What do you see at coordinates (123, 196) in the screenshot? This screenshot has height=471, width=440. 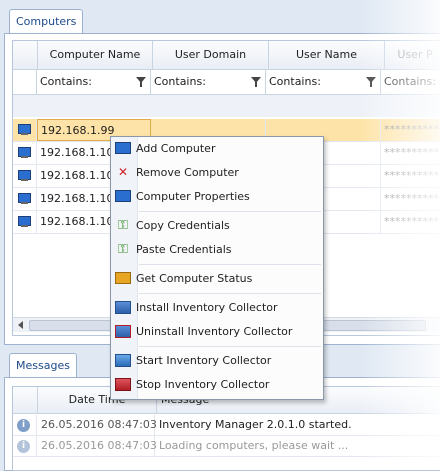 I see `computer-properties-icon` at bounding box center [123, 196].